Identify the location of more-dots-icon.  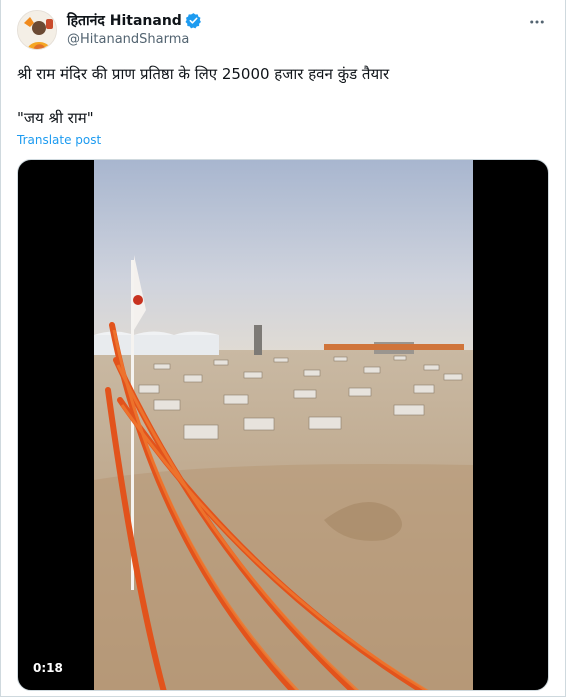
(537, 22).